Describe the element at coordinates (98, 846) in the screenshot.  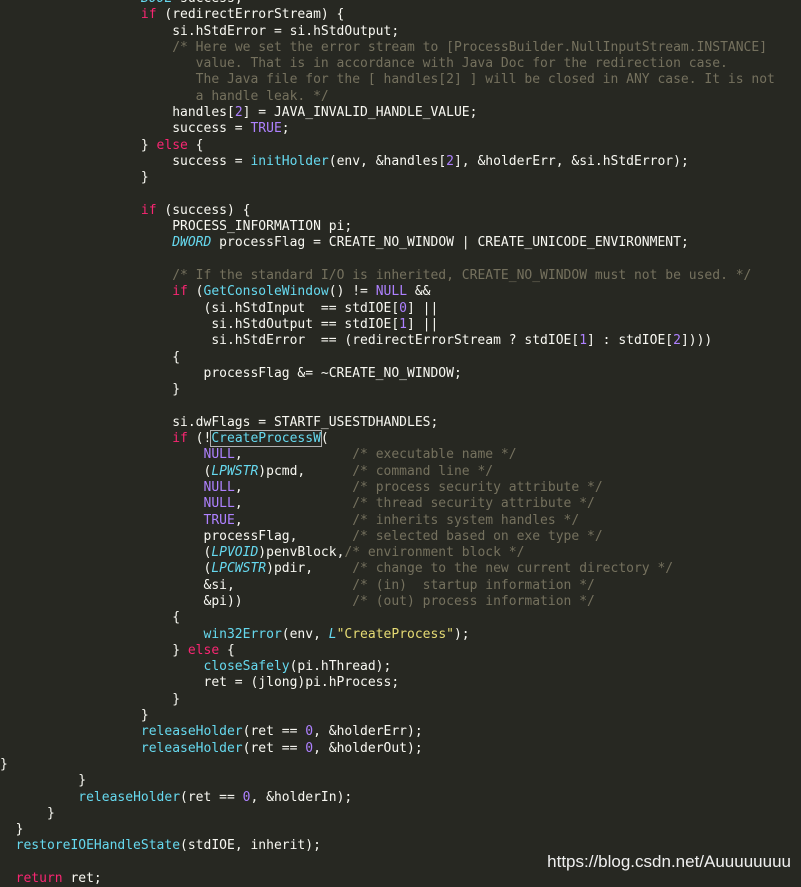
I see `code-token: restoreIOEHandleState` at that location.